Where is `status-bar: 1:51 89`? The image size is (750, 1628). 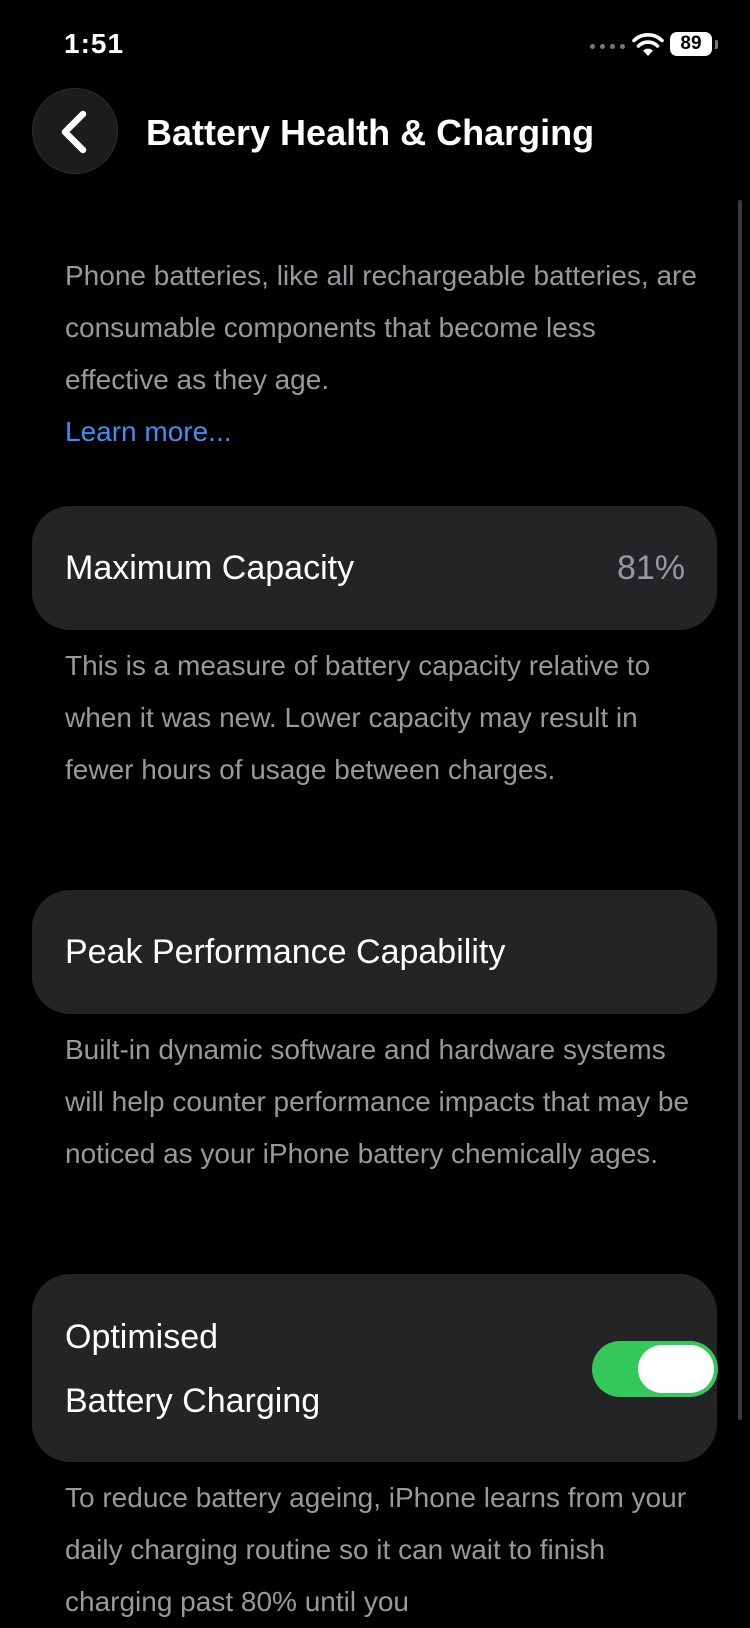 status-bar: 1:51 89 is located at coordinates (375, 45).